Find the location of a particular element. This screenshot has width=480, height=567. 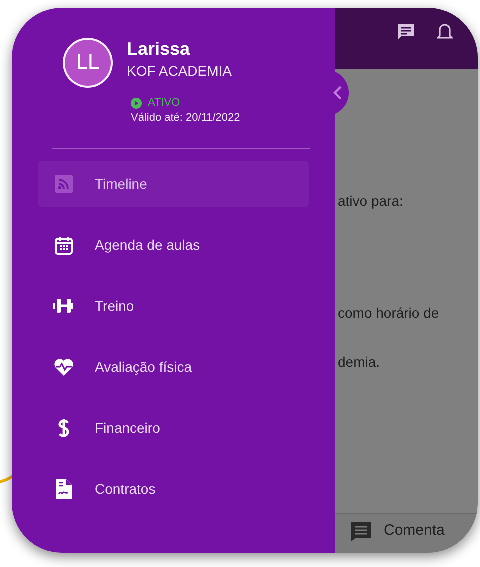

message-icon is located at coordinates (406, 31).